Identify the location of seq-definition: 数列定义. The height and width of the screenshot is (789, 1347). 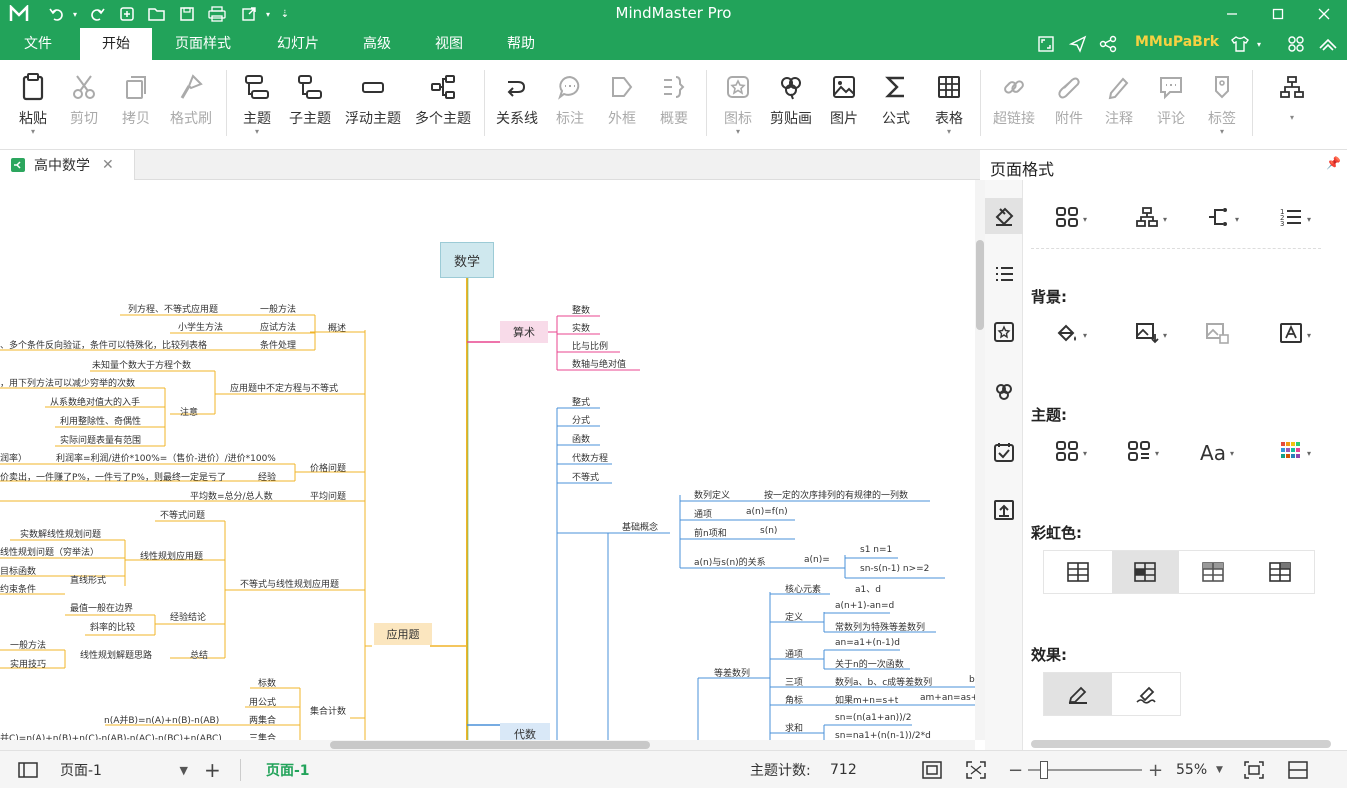
(712, 494).